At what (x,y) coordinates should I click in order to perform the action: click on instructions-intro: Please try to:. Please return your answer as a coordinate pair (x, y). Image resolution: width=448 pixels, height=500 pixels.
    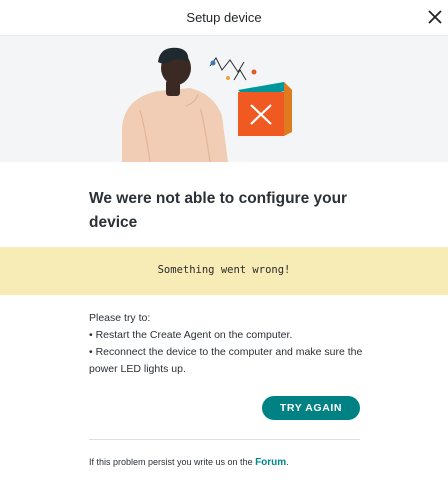
    Looking at the image, I should click on (120, 318).